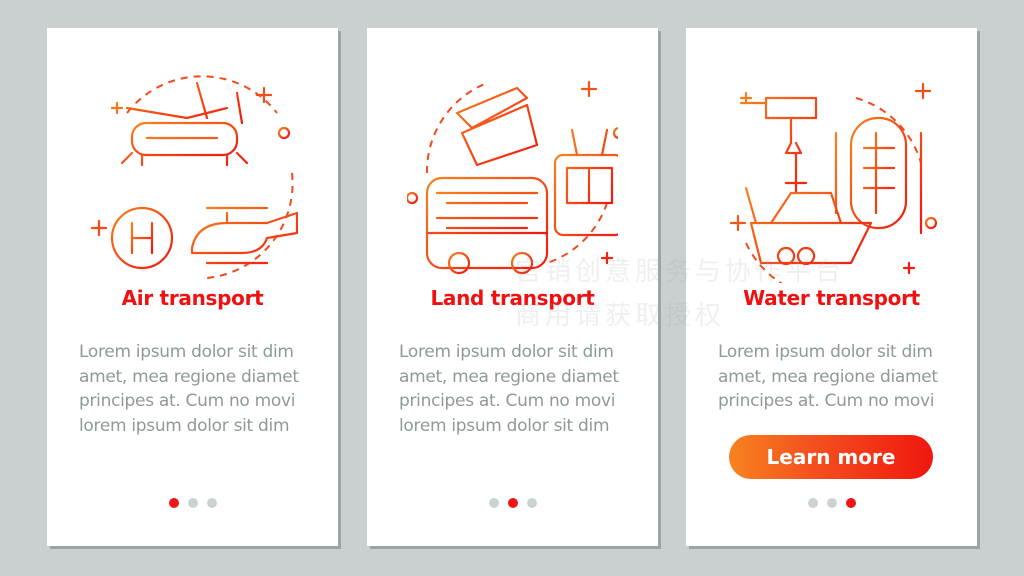 The image size is (1024, 576). I want to click on boat-icon, so click(833, 182).